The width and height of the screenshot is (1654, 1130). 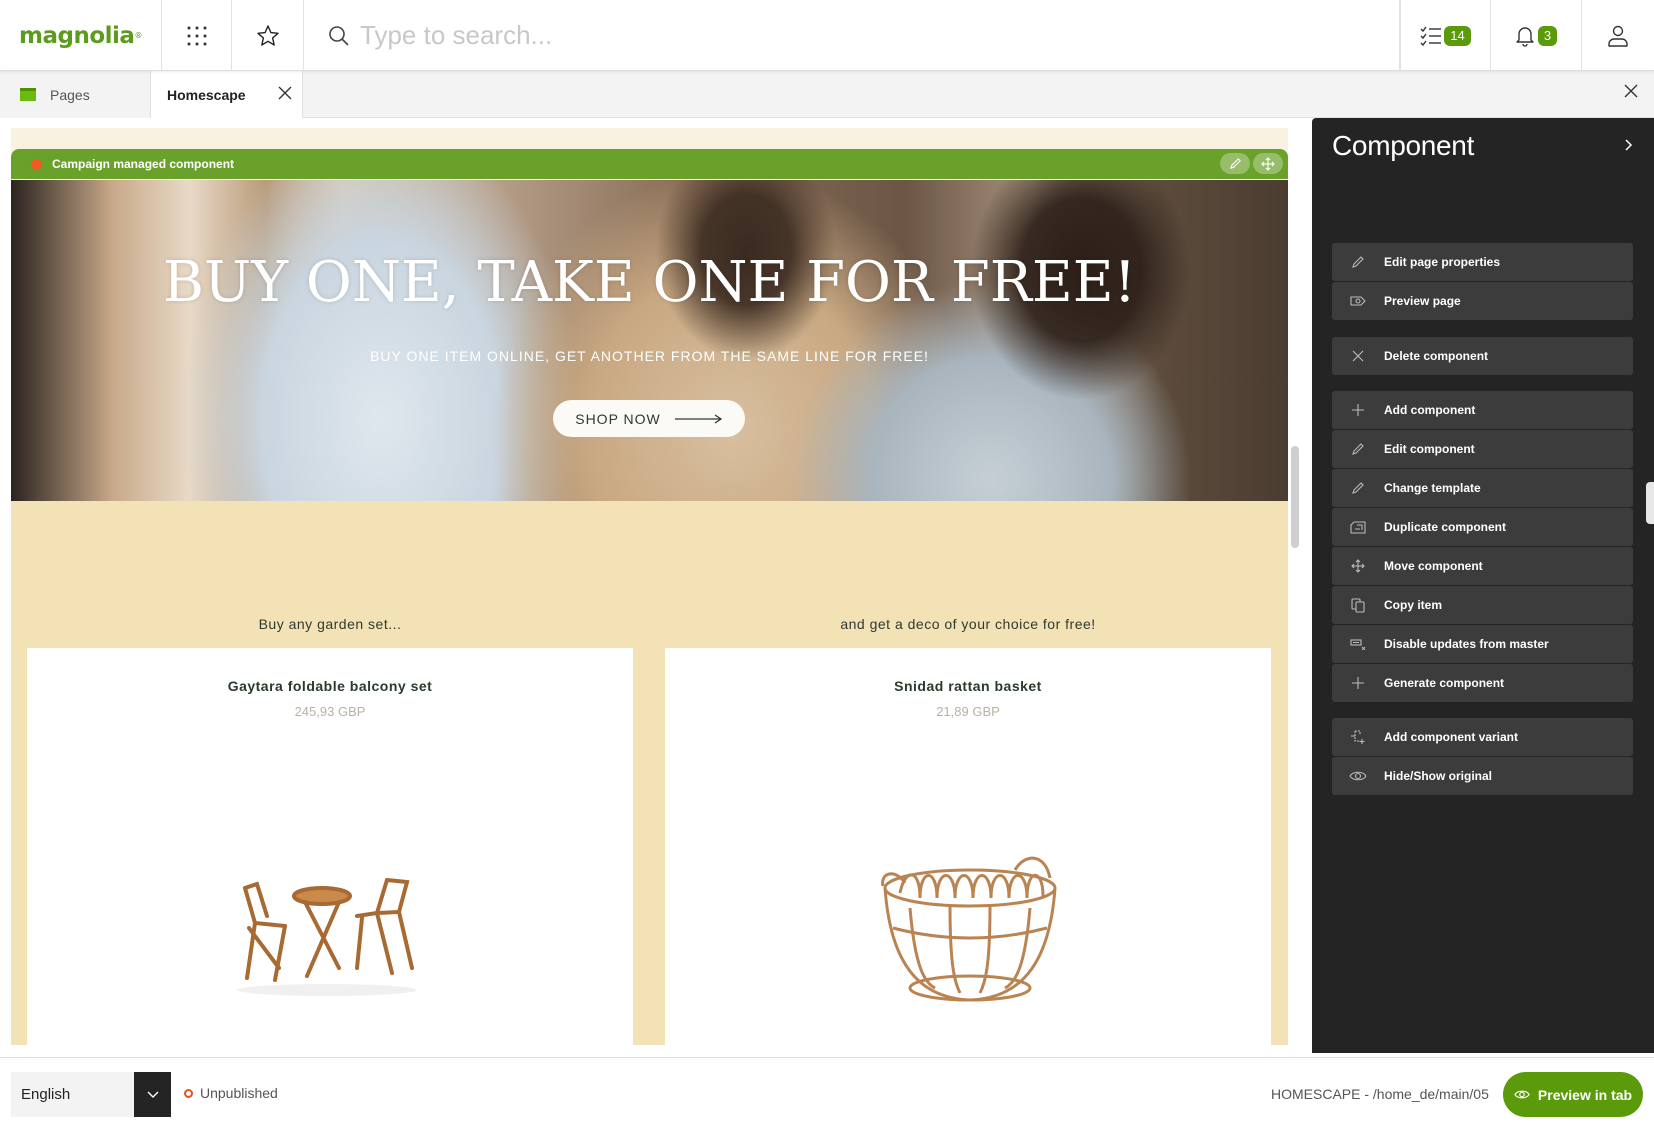 I want to click on product-price: 245,93 GBP, so click(x=330, y=711).